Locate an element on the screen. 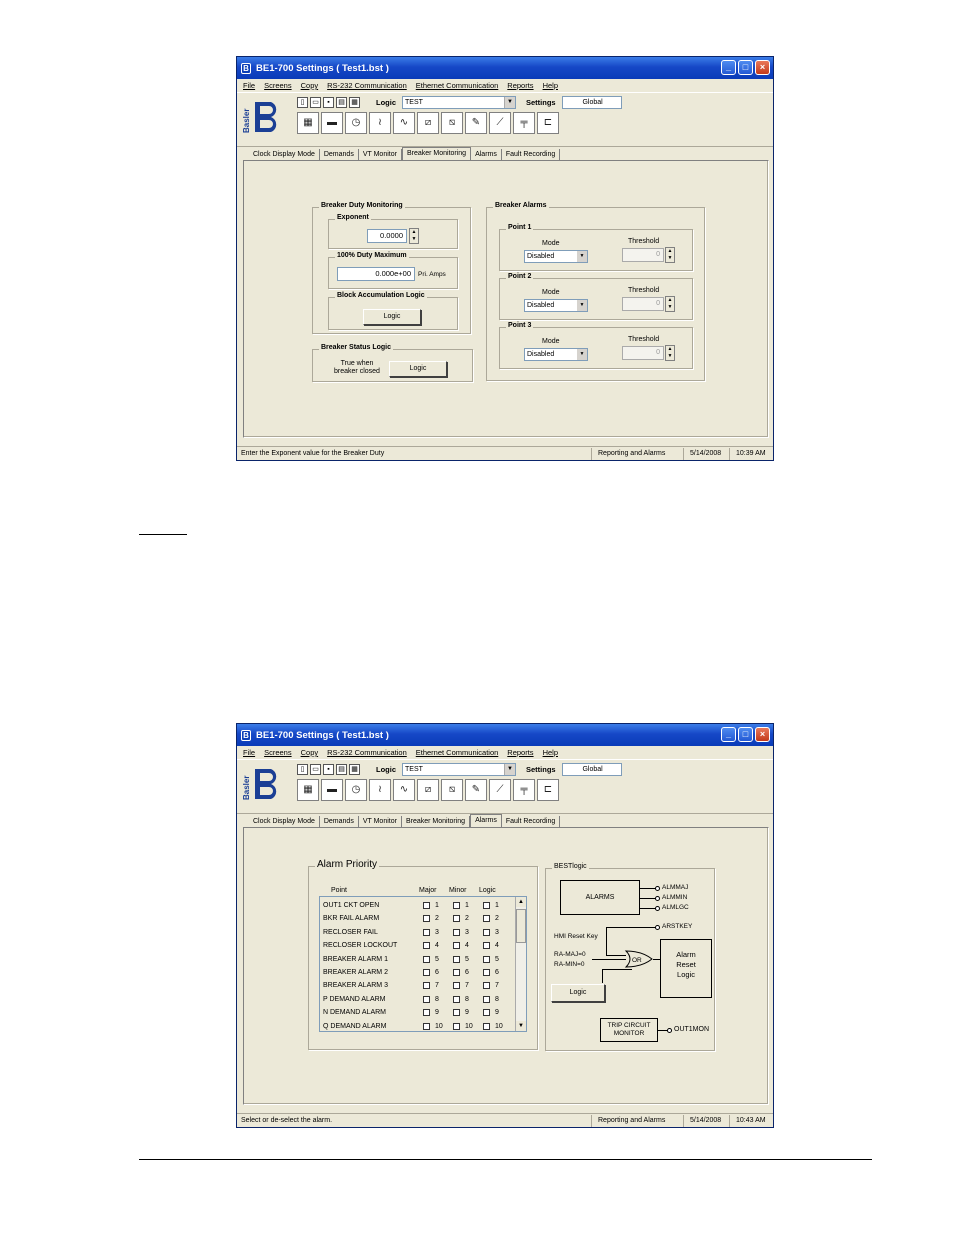 The image size is (954, 1235). point3-threshold-input: 0 is located at coordinates (643, 353).